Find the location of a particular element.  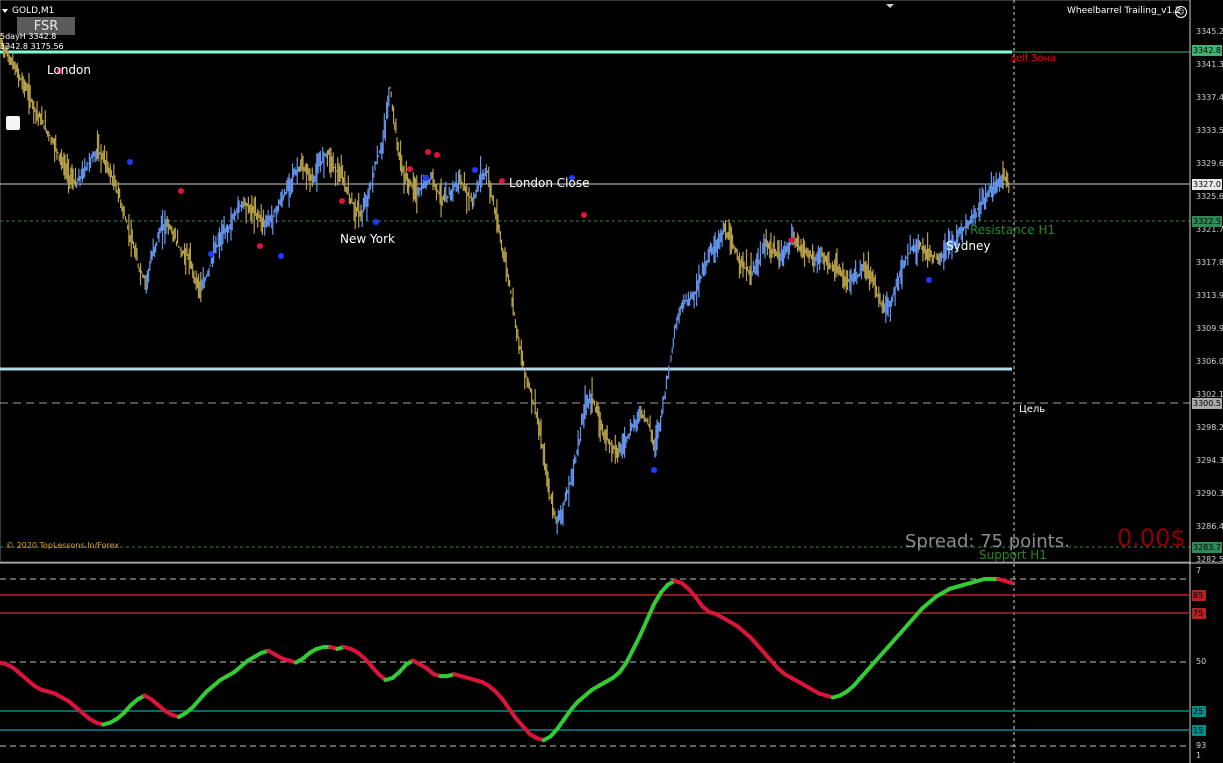

osc-tick-min: 1 is located at coordinates (1199, 755).